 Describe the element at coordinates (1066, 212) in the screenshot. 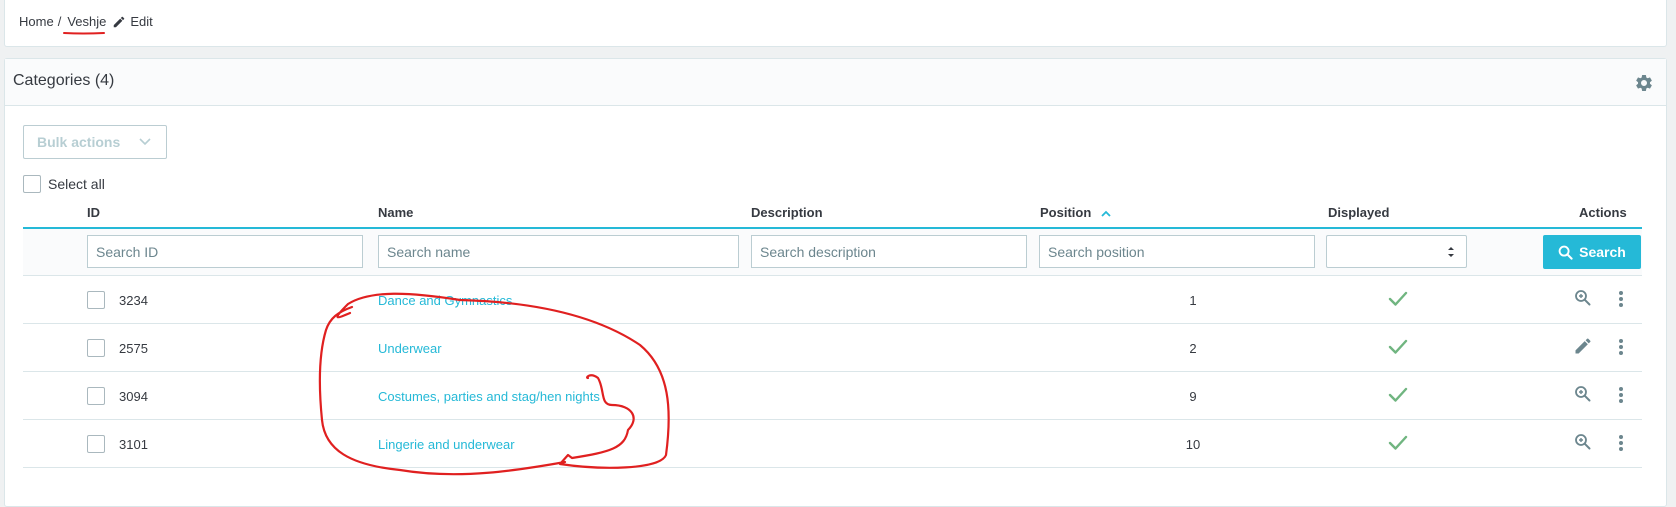

I see `column-header-position-label: Position` at that location.